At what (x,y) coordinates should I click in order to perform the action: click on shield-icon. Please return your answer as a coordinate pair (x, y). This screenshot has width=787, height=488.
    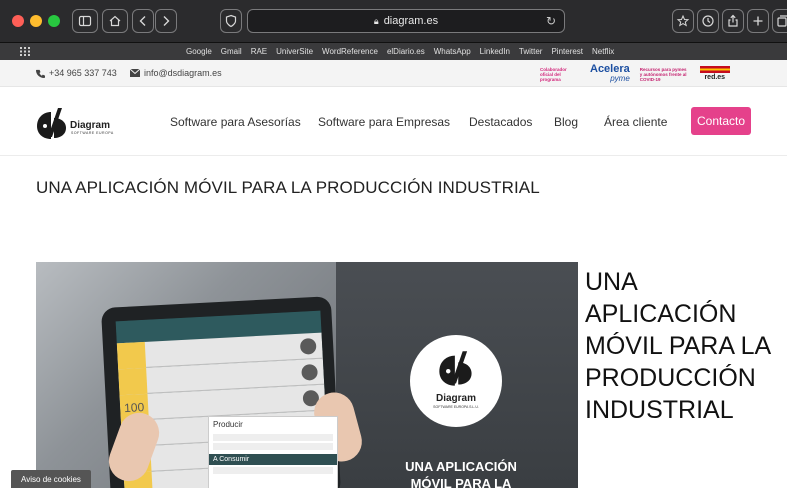
    Looking at the image, I should click on (231, 21).